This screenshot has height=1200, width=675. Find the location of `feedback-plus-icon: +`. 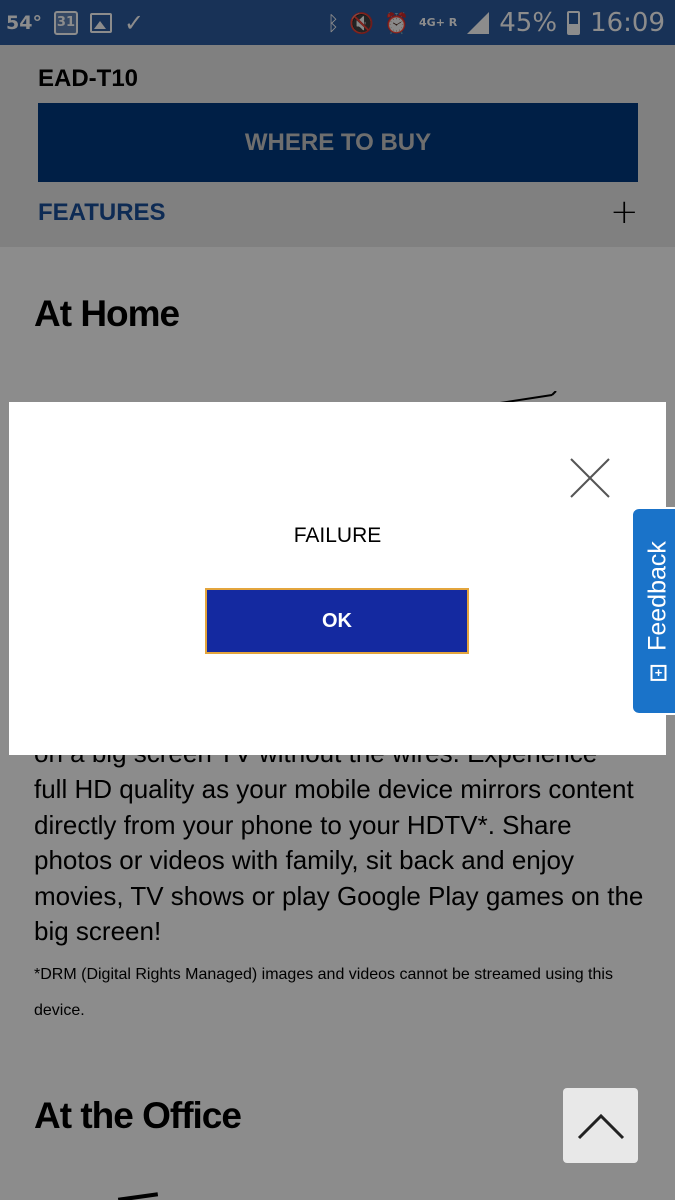

feedback-plus-icon: + is located at coordinates (658, 672).